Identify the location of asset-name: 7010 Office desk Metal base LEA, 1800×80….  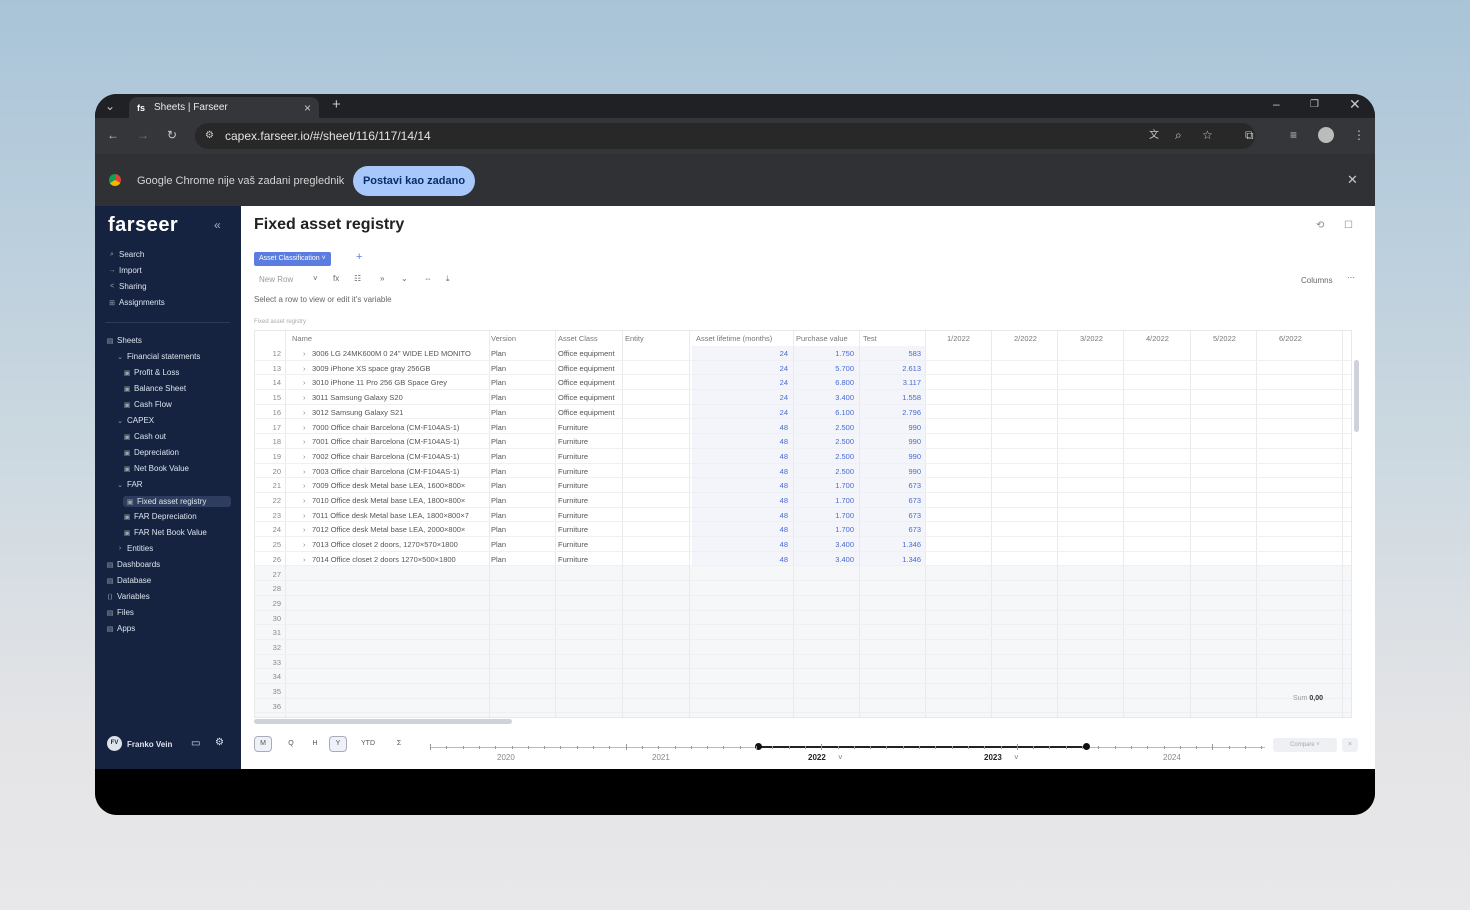
(399, 500).